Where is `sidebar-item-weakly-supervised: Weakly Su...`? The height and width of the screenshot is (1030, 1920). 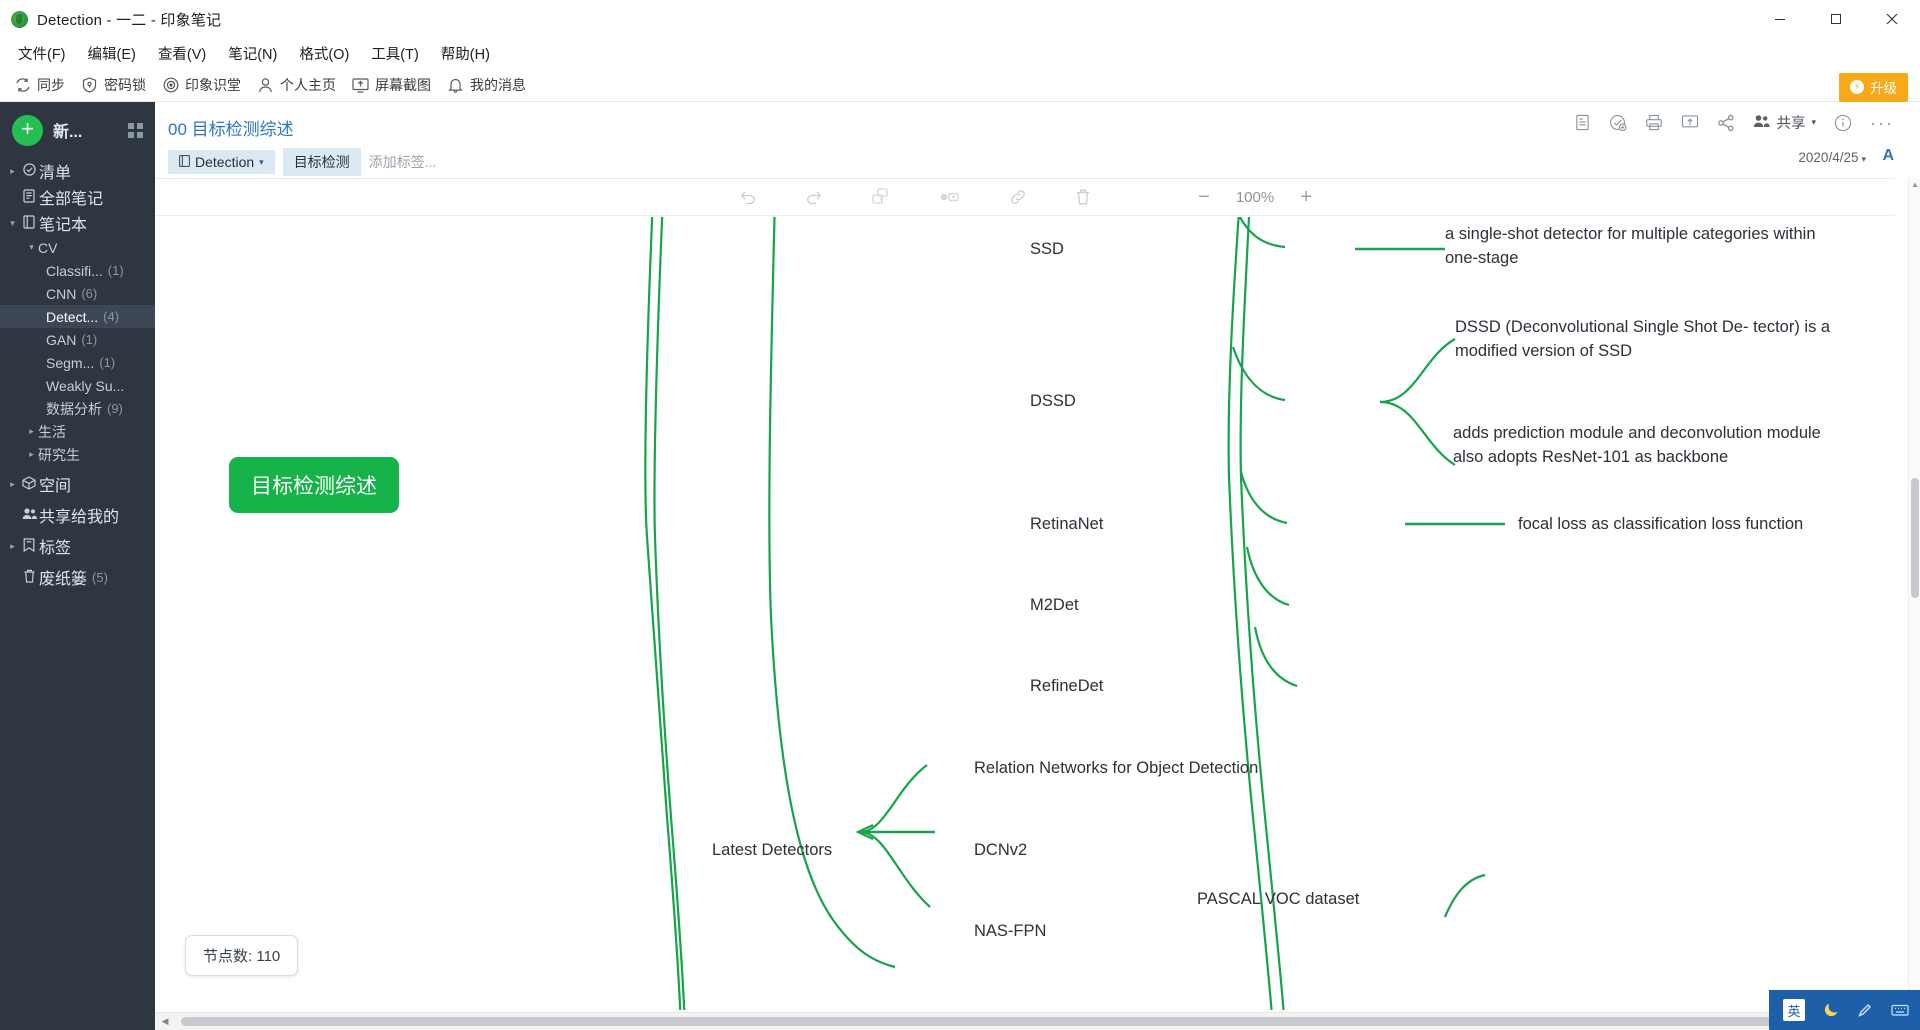 sidebar-item-weakly-supervised: Weakly Su... is located at coordinates (77, 385).